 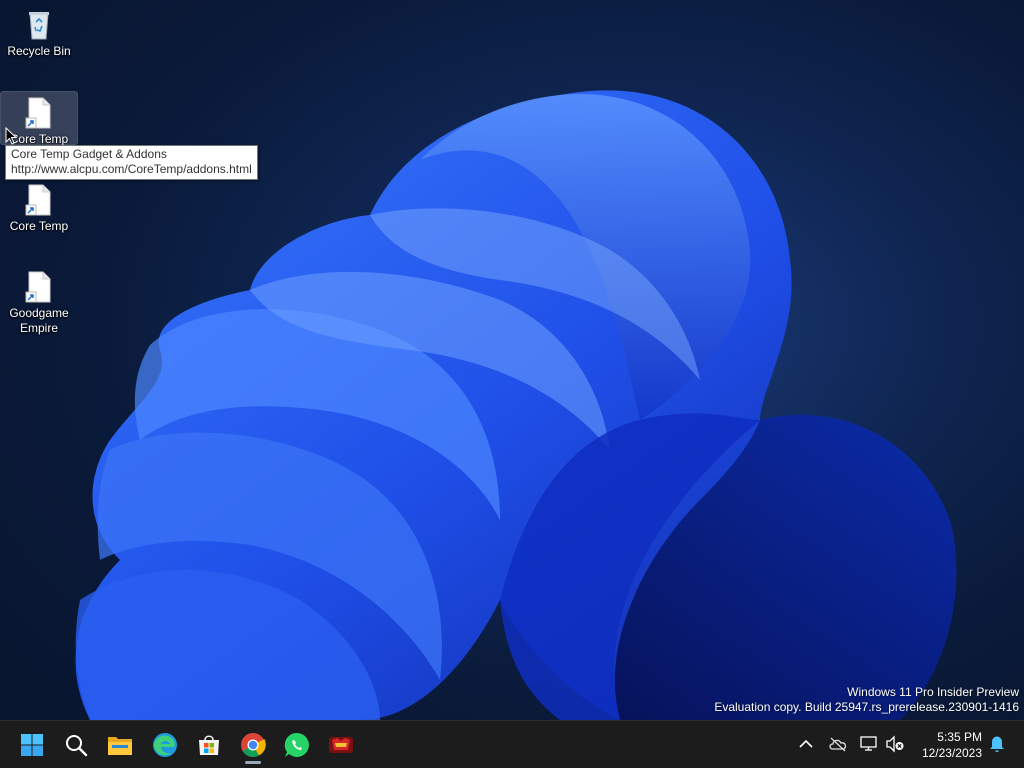 I want to click on taskbar-chrome-button, so click(x=253, y=745).